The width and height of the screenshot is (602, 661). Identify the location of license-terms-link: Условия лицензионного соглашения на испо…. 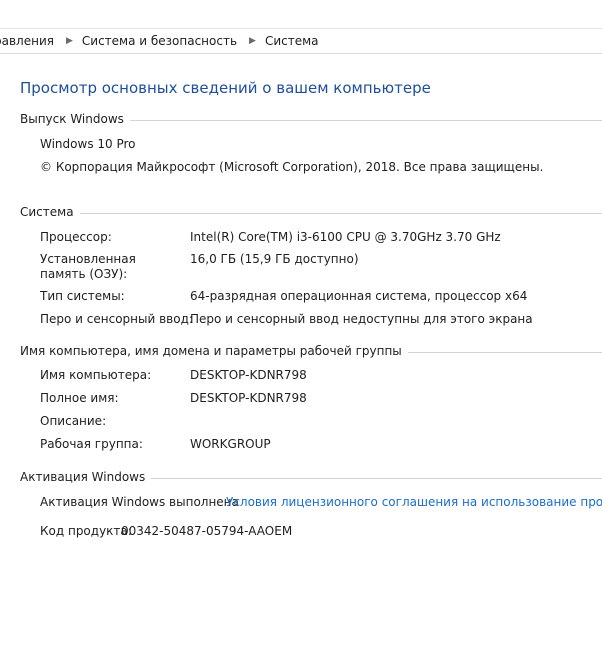
(414, 502).